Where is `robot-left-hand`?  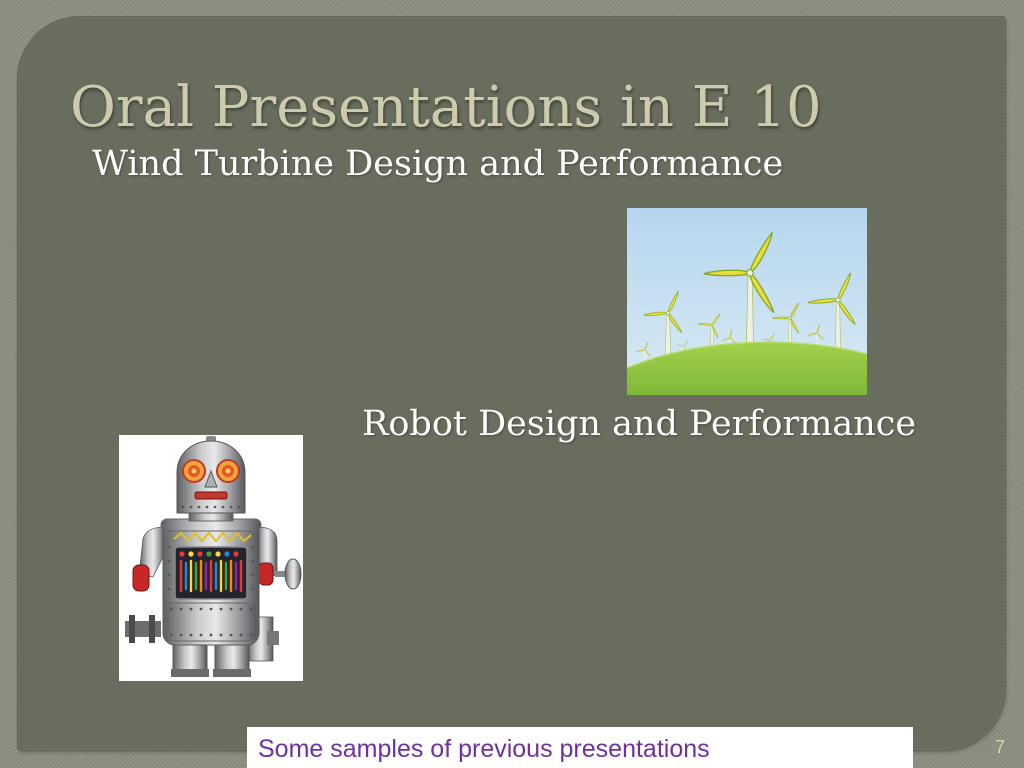
robot-left-hand is located at coordinates (141, 578).